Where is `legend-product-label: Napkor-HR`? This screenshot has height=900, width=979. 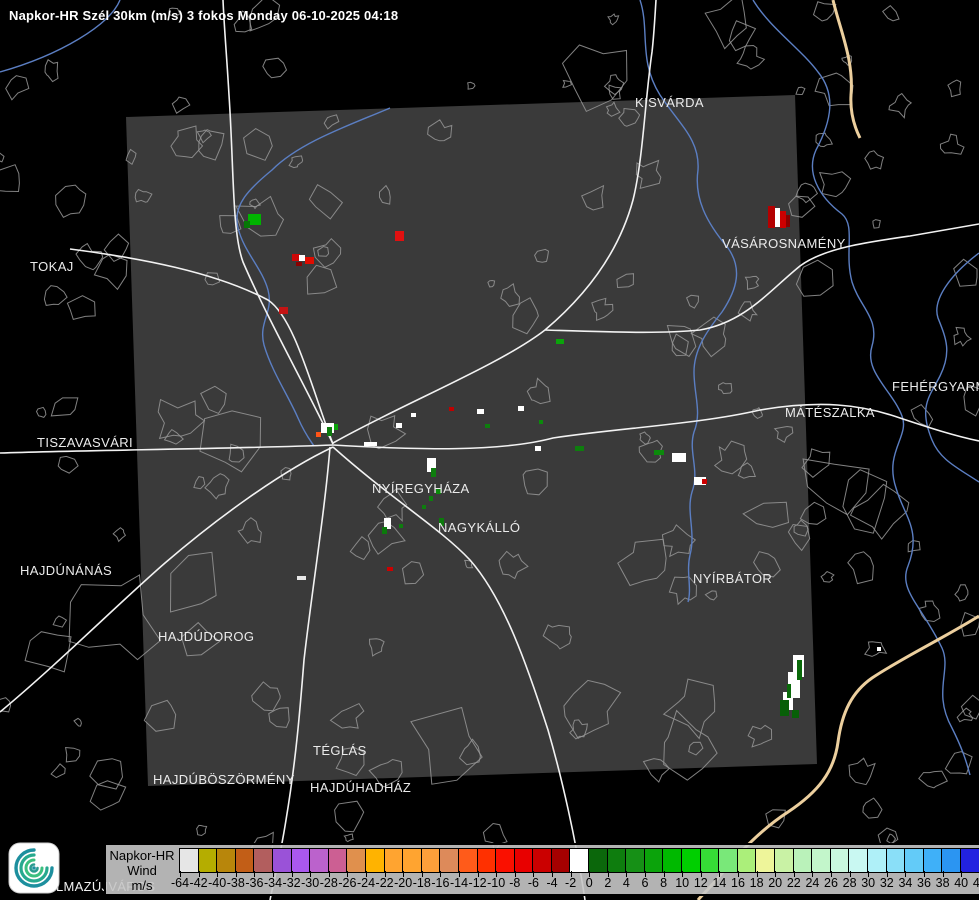
legend-product-label: Napkor-HR is located at coordinates (142, 855).